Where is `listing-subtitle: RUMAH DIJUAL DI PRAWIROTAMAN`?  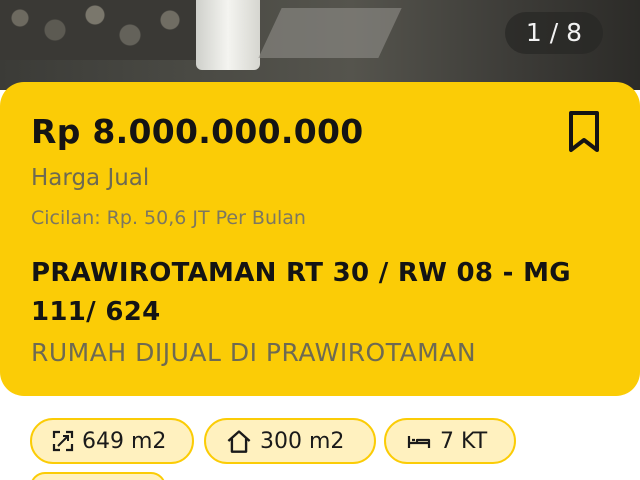 listing-subtitle: RUMAH DIJUAL DI PRAWIROTAMAN is located at coordinates (254, 352).